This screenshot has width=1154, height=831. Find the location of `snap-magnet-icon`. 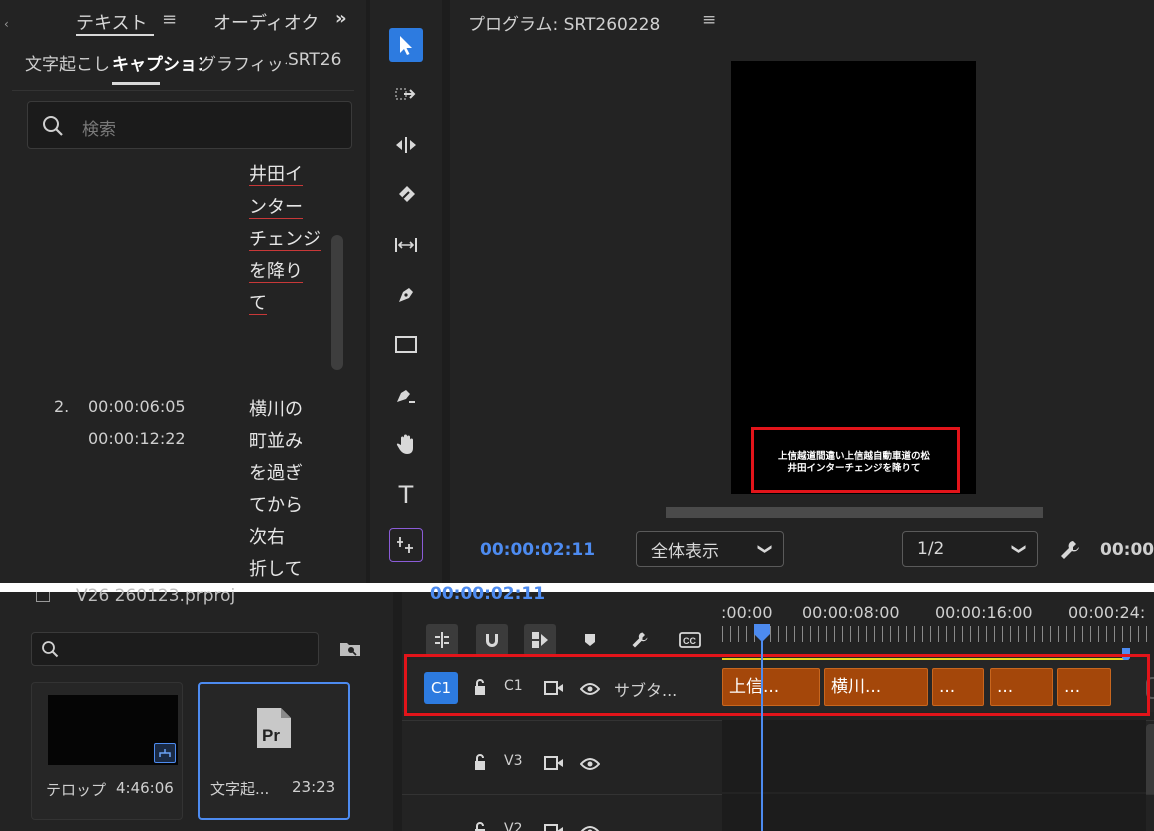

snap-magnet-icon is located at coordinates (492, 640).